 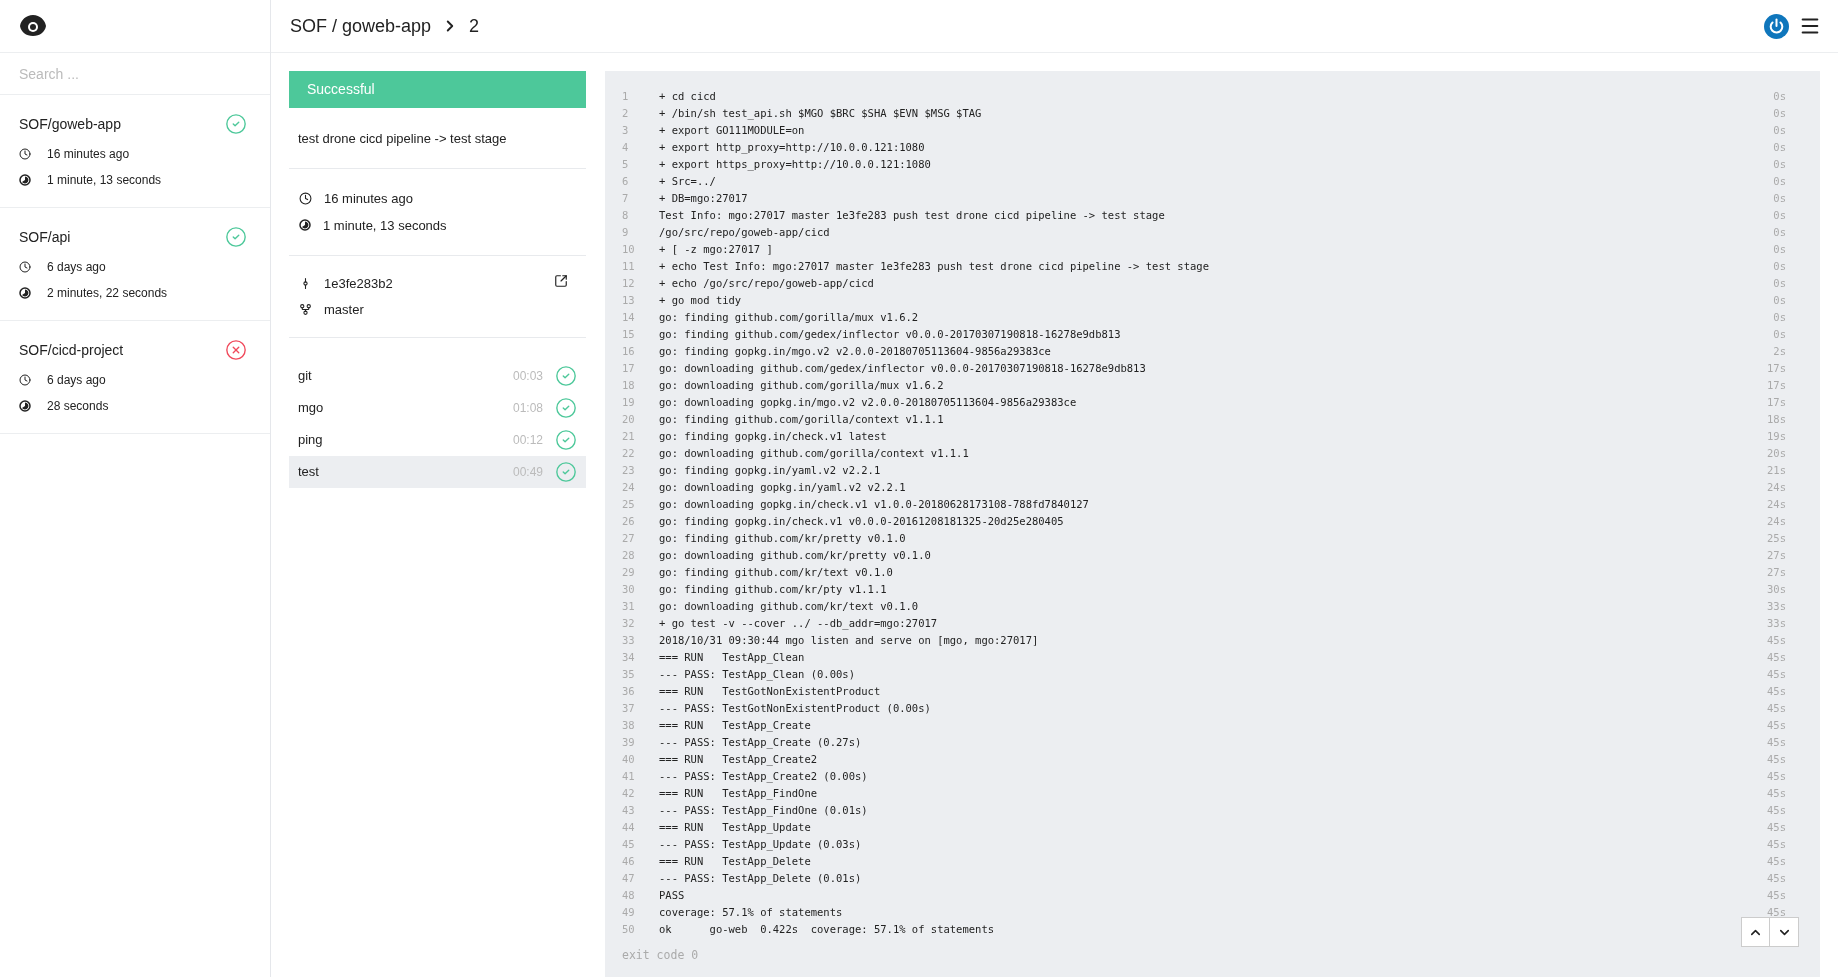 I want to click on commit-message: test drone cicd pipeline -> test stage, so click(x=402, y=138).